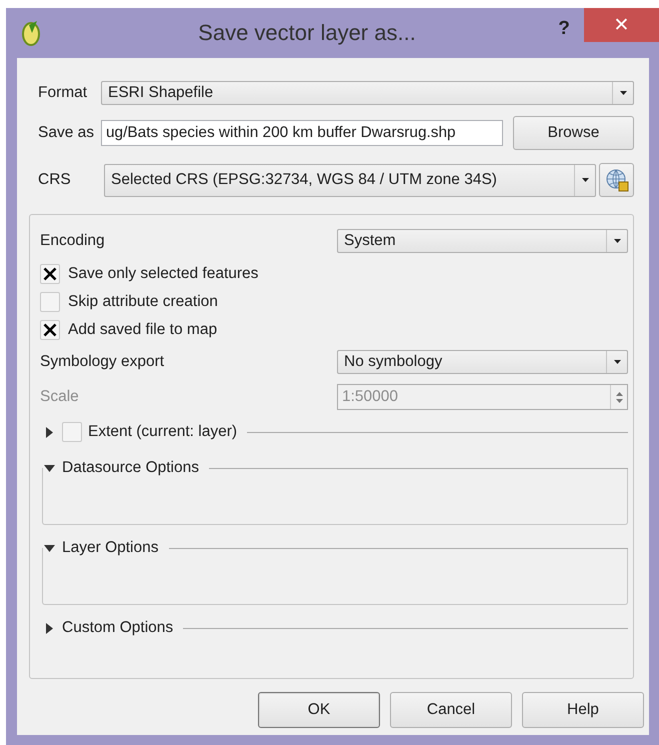 The image size is (659, 745). Describe the element at coordinates (73, 241) in the screenshot. I see `field-label: Encoding` at that location.